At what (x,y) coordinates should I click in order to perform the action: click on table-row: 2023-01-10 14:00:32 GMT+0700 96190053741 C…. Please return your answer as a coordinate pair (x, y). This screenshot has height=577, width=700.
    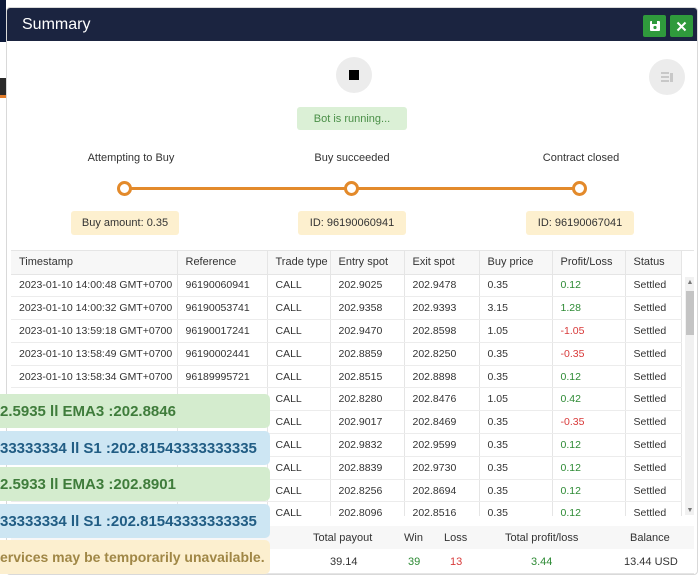
    Looking at the image, I should click on (346, 308).